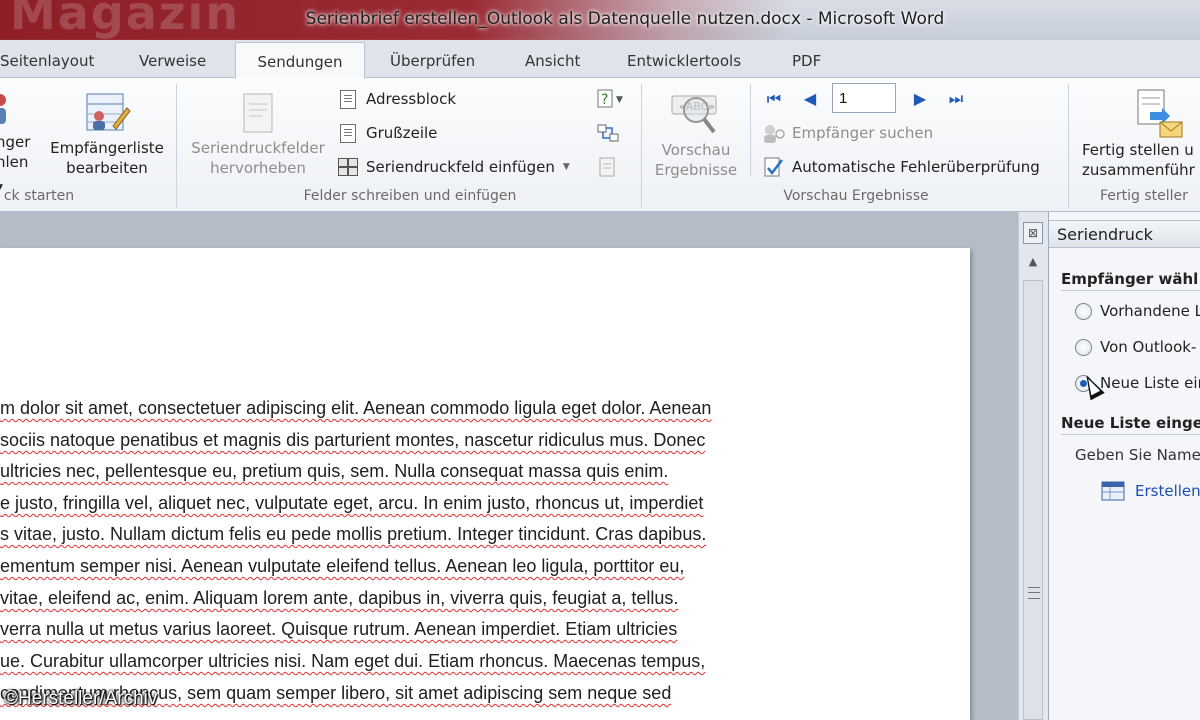  What do you see at coordinates (1113, 491) in the screenshot?
I see `create-list-icon` at bounding box center [1113, 491].